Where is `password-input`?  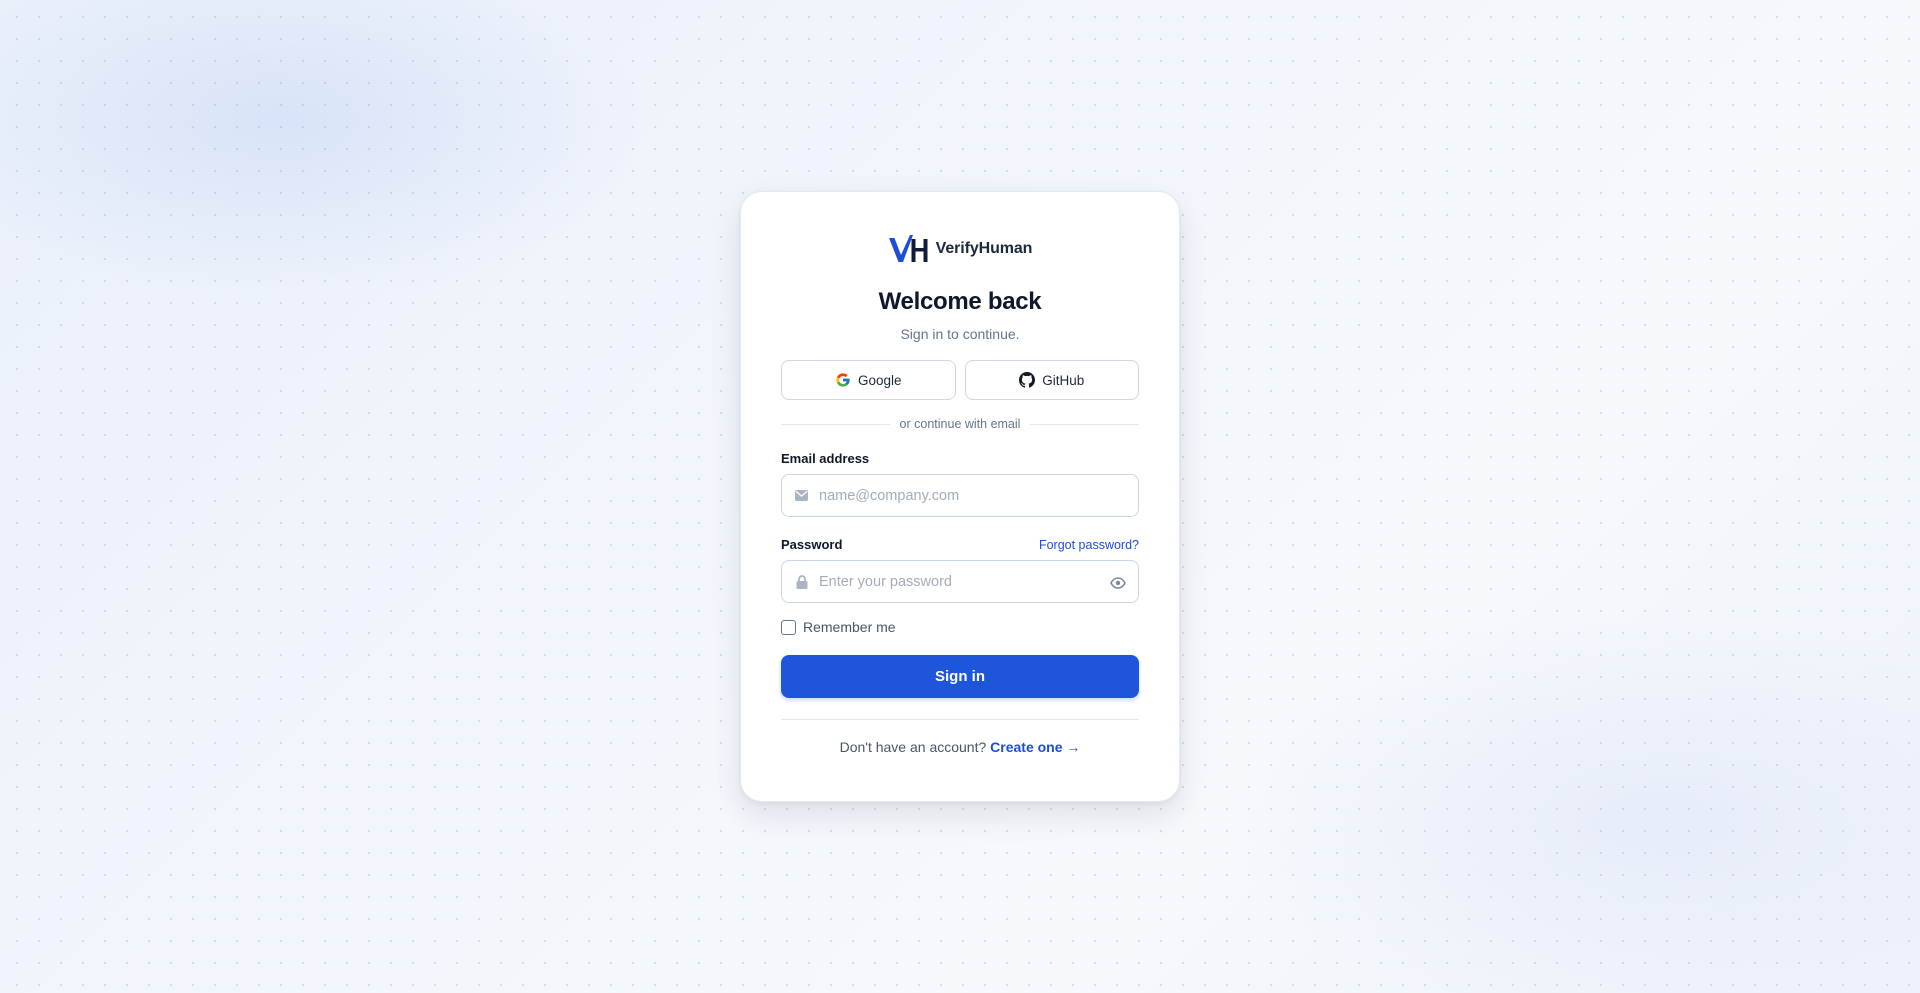
password-input is located at coordinates (960, 581).